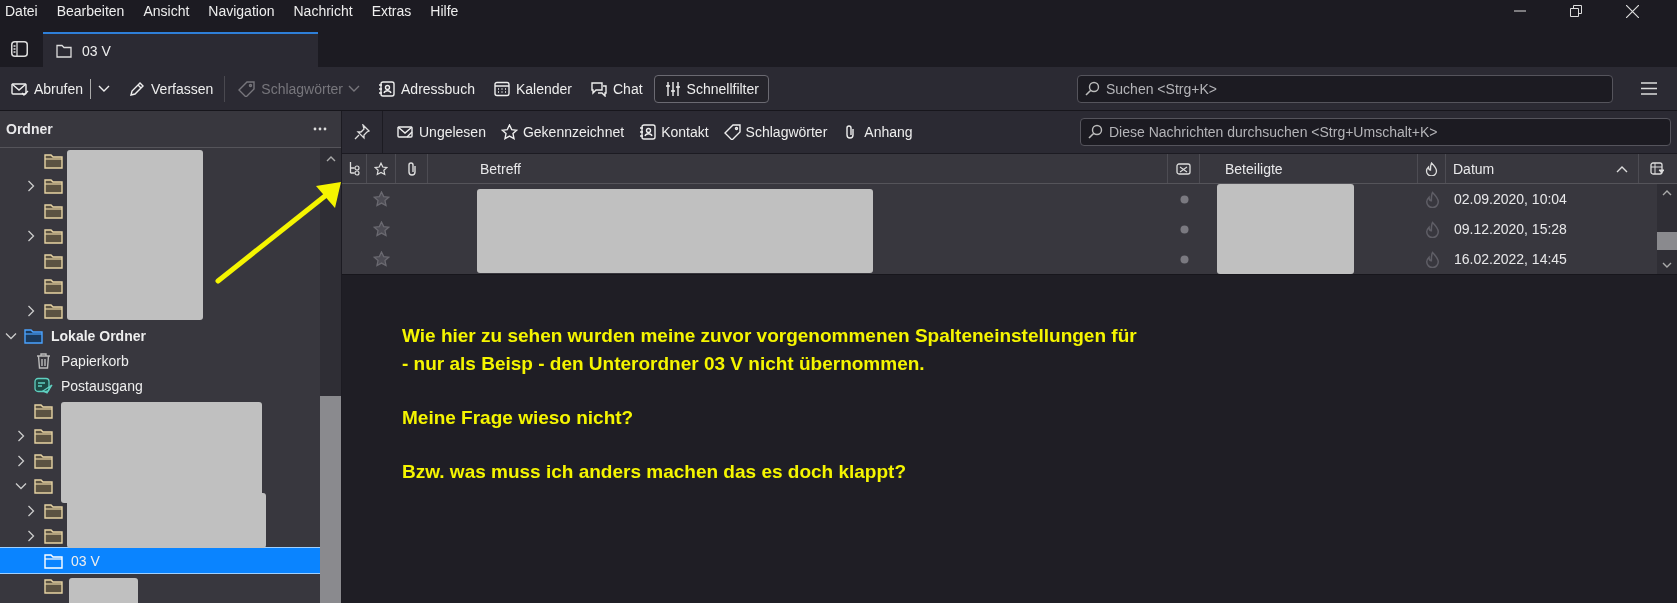 The image size is (1677, 603). I want to click on folder-name: Papierkorb, so click(95, 360).